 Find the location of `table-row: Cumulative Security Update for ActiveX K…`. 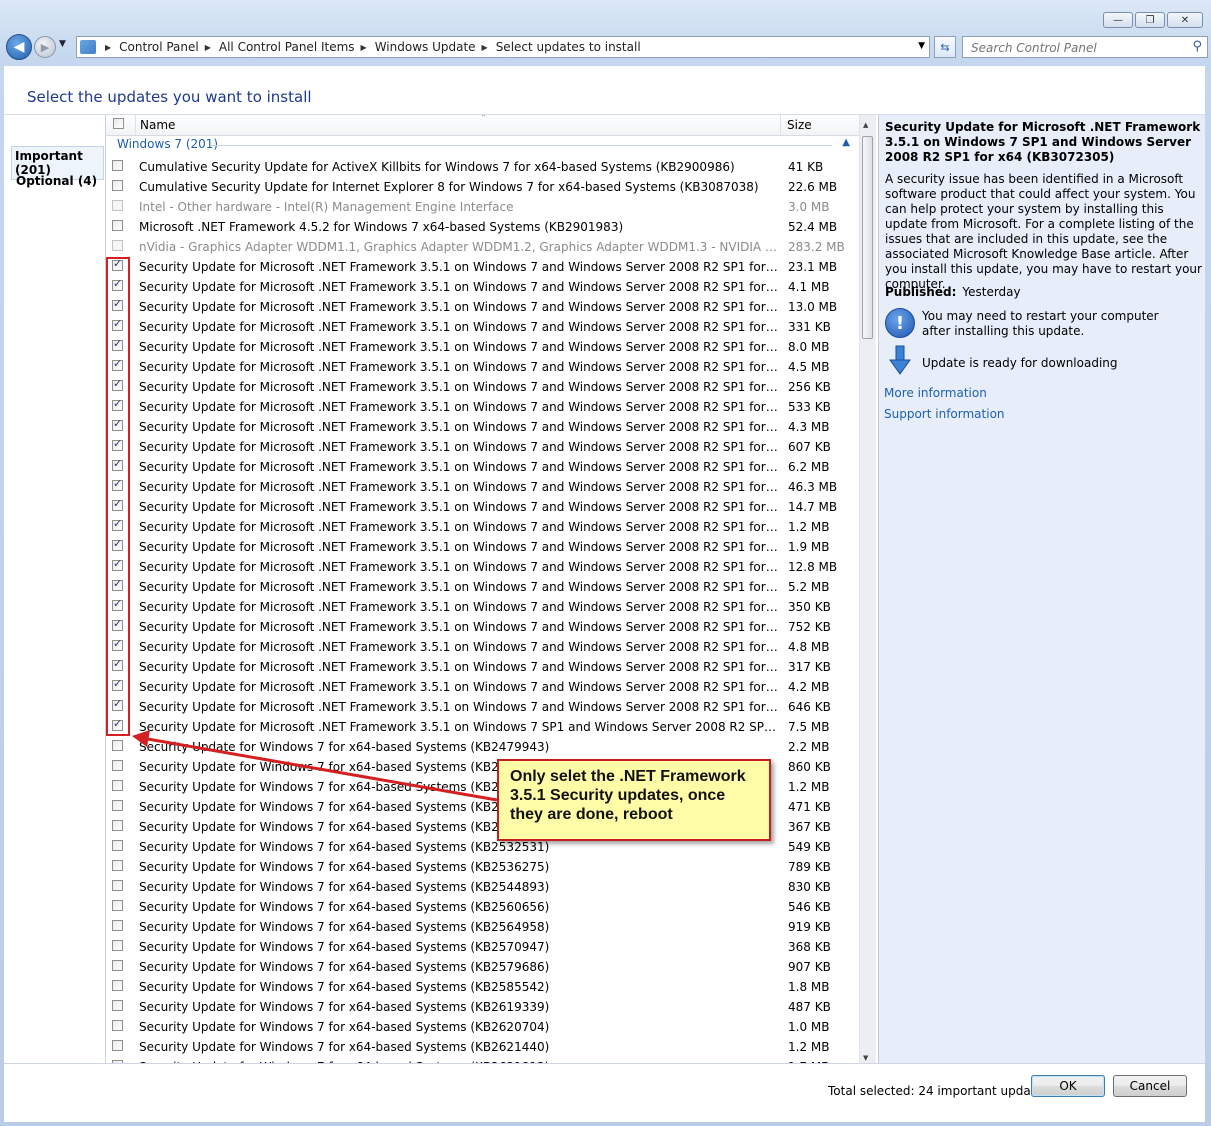

table-row: Cumulative Security Update for ActiveX K… is located at coordinates (483, 167).